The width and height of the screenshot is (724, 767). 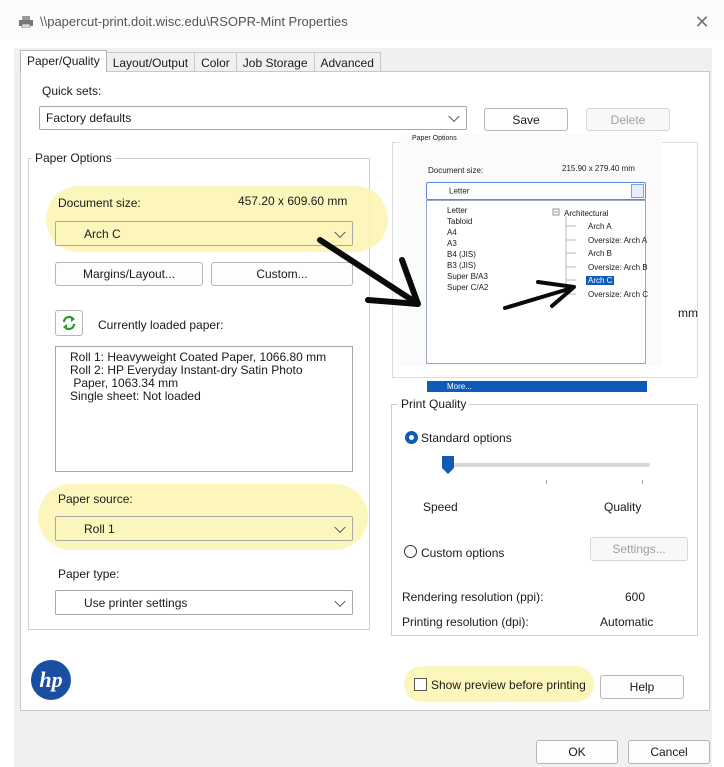 What do you see at coordinates (669, 752) in the screenshot?
I see `cancel-button: Cancel` at bounding box center [669, 752].